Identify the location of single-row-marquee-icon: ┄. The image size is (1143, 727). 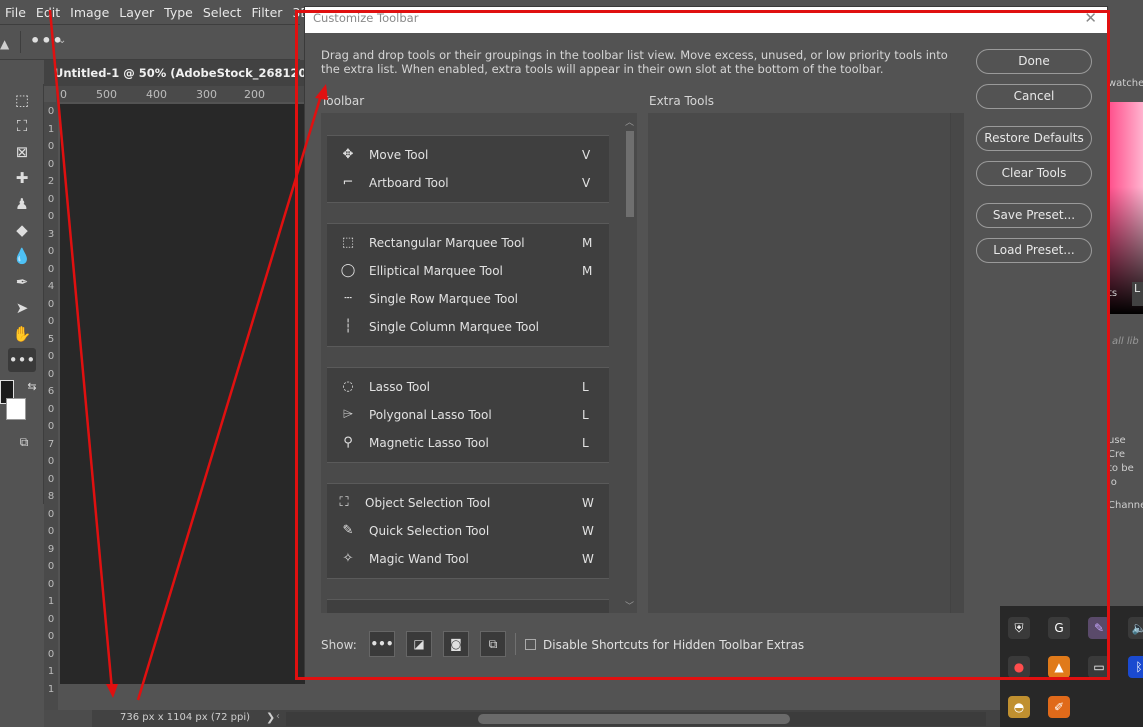
(348, 298).